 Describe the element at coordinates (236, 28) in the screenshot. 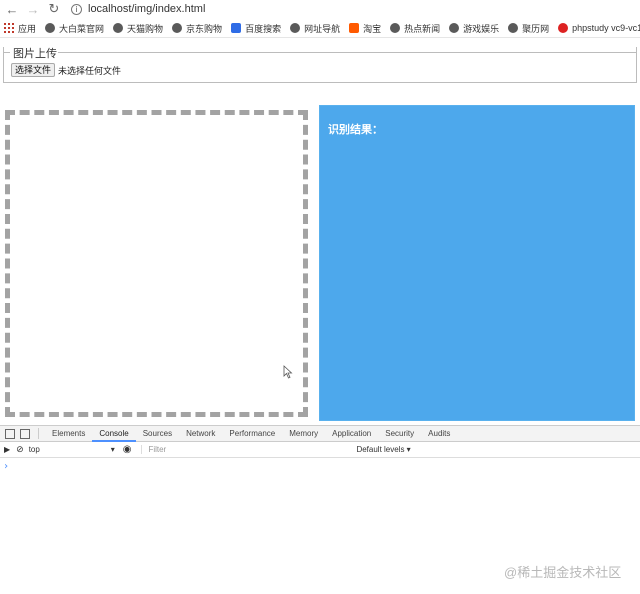

I see `baidu-icon` at that location.